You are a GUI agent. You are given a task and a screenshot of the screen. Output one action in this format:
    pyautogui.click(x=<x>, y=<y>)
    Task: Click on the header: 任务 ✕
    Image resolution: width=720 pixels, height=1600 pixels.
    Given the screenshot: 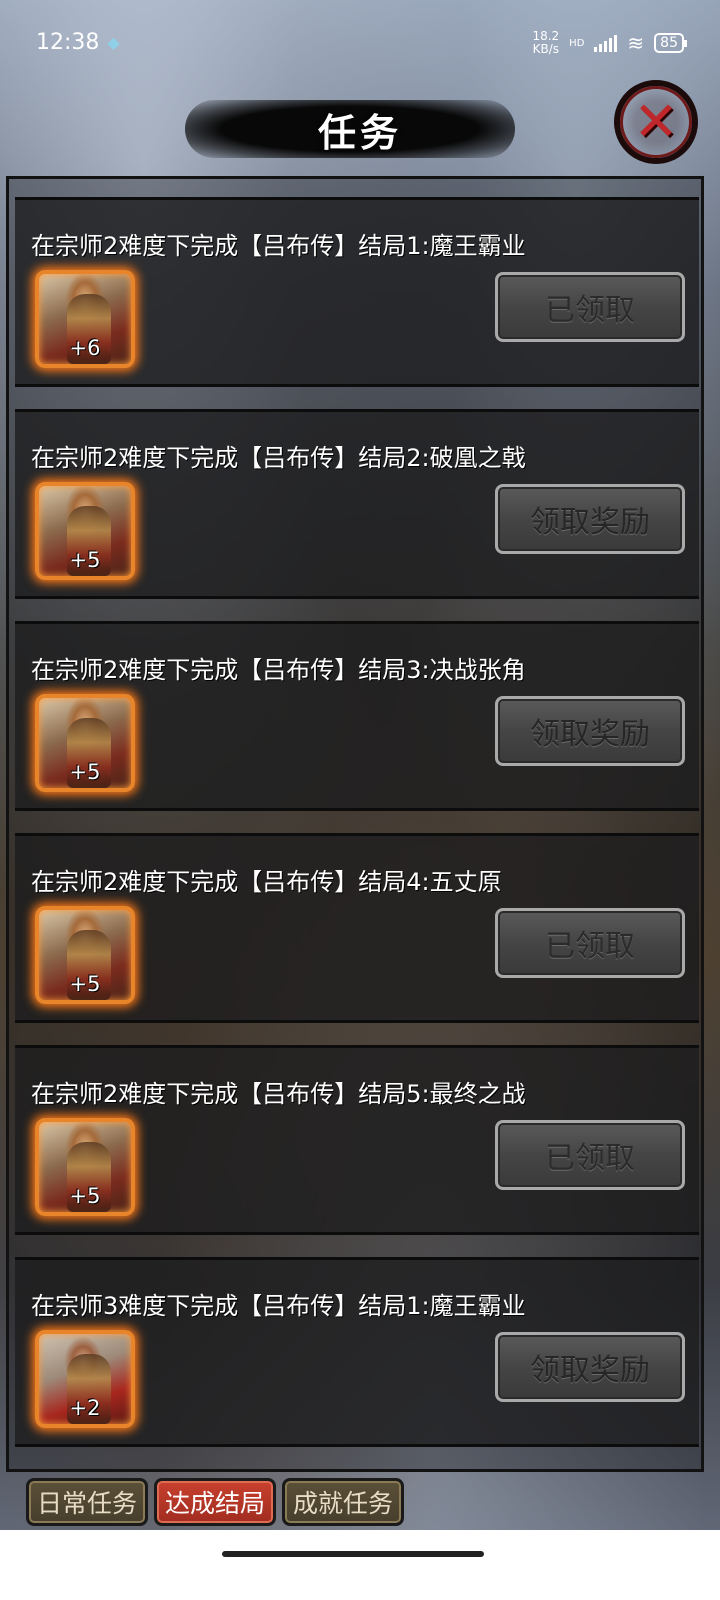 What is the action you would take?
    pyautogui.click(x=360, y=130)
    